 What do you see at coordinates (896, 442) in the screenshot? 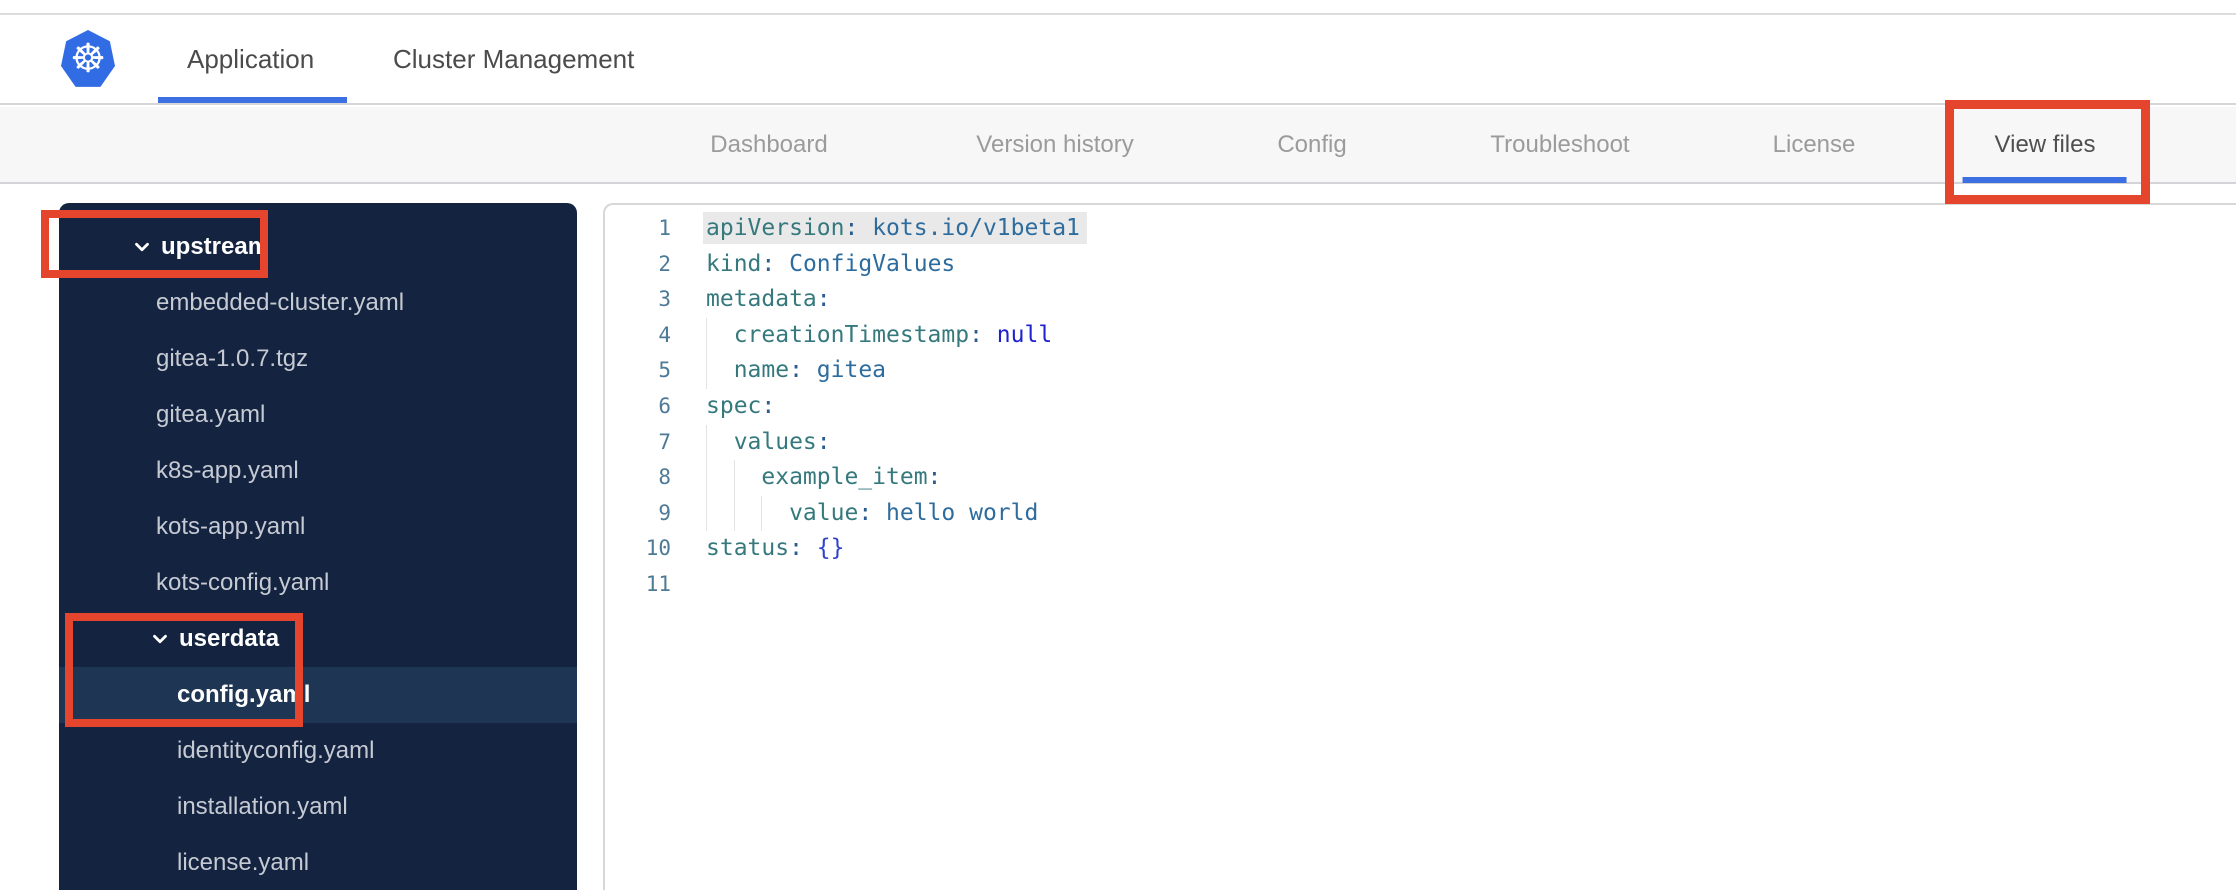
I see `code-line: values:` at bounding box center [896, 442].